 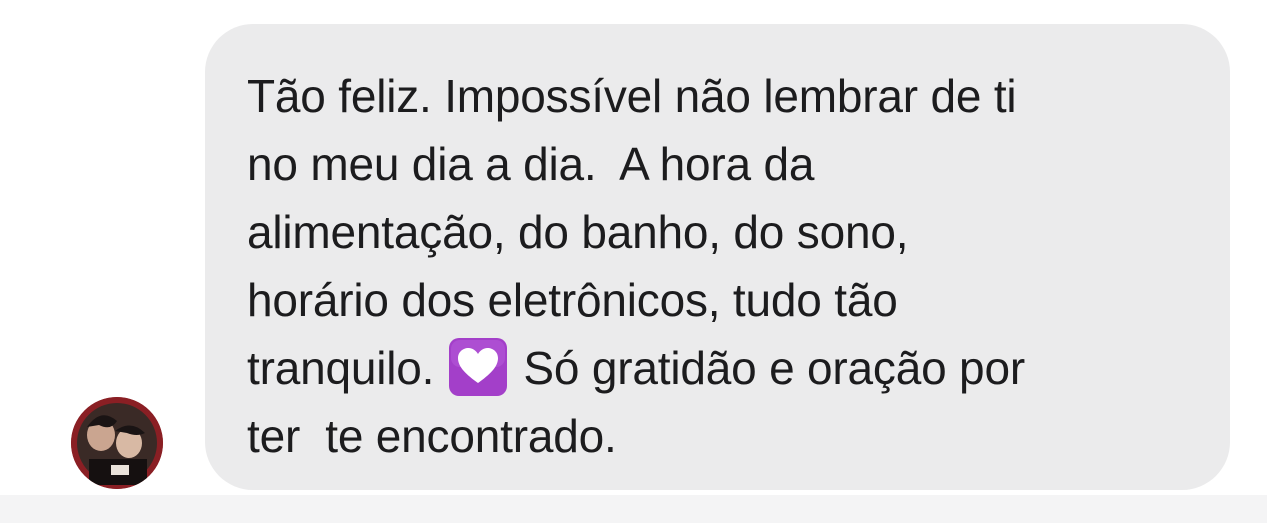 What do you see at coordinates (633, 509) in the screenshot?
I see `composer-divider` at bounding box center [633, 509].